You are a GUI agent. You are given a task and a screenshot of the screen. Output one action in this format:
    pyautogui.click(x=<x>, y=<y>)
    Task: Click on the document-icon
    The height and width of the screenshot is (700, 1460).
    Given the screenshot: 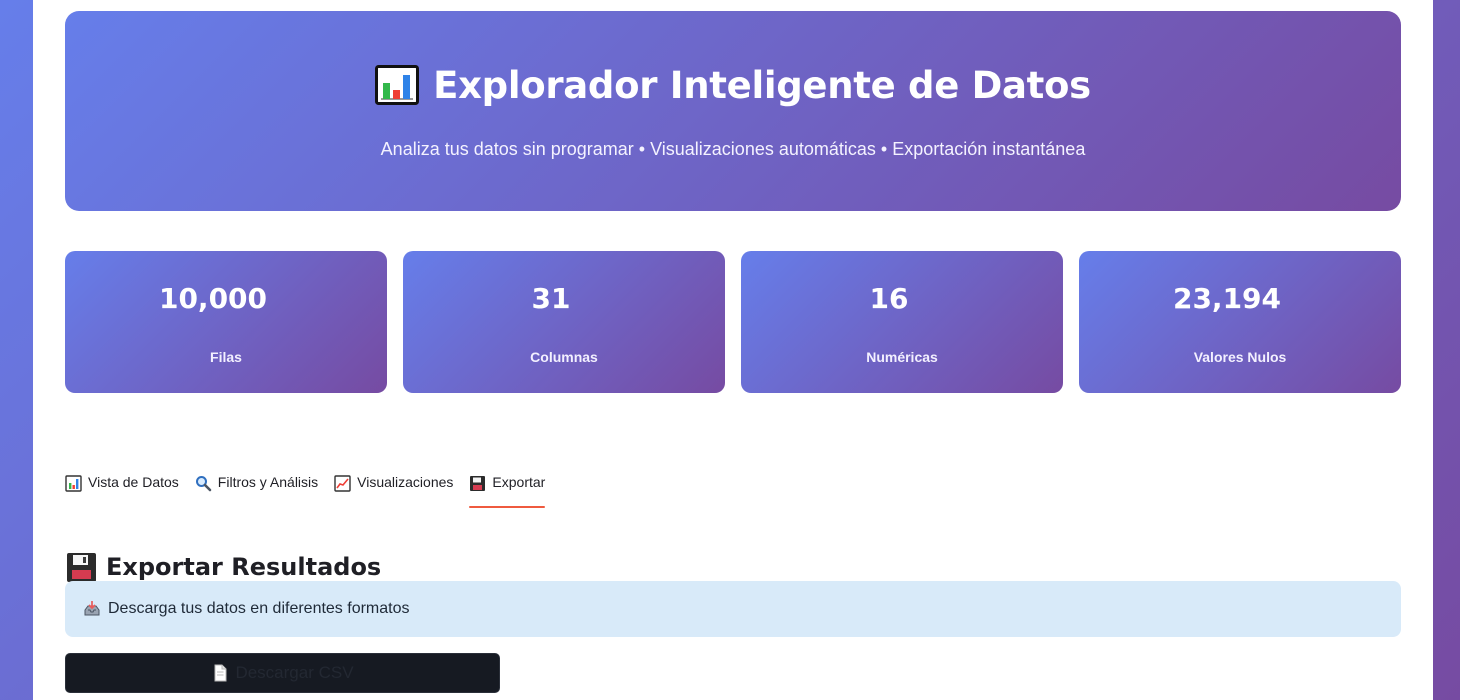 What is the action you would take?
    pyautogui.click(x=220, y=673)
    